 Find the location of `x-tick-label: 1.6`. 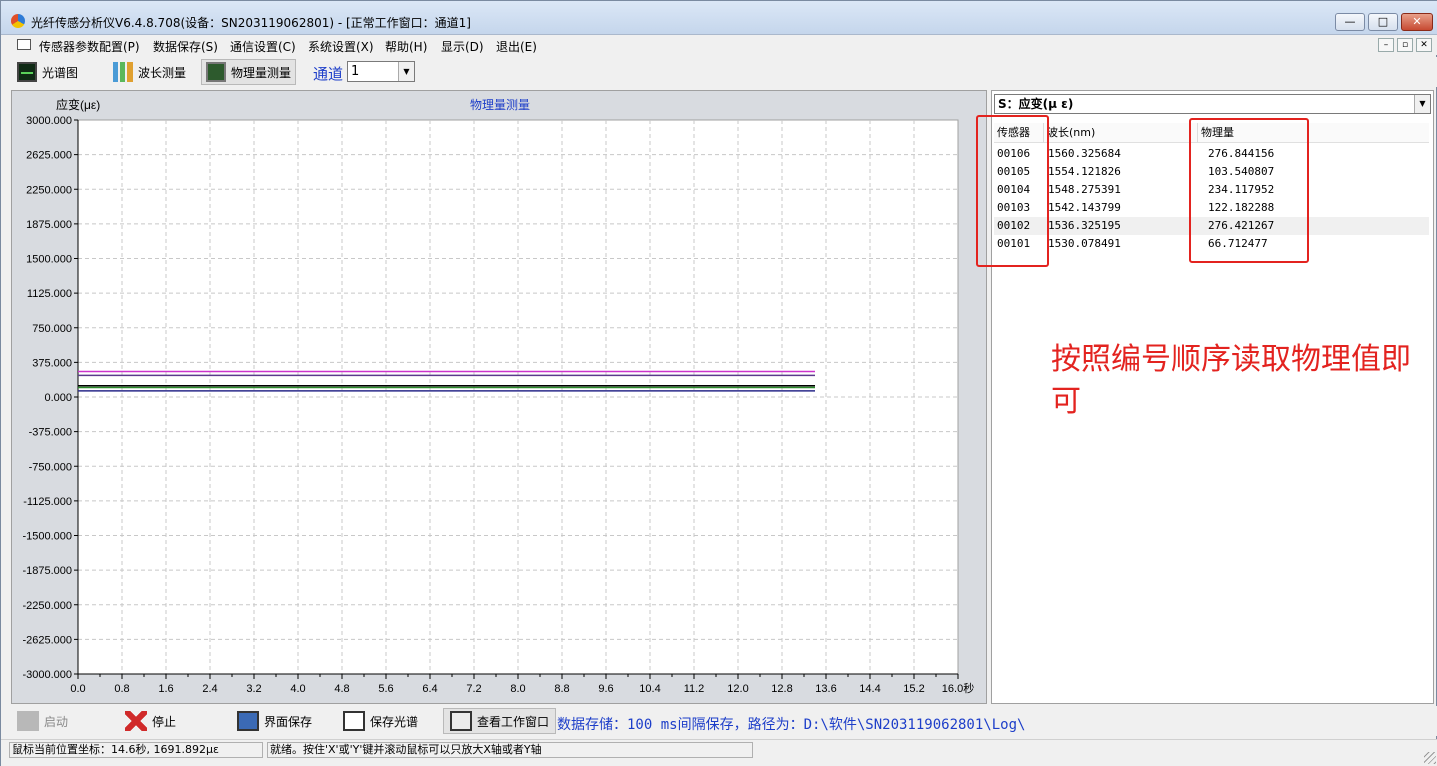

x-tick-label: 1.6 is located at coordinates (165, 689).